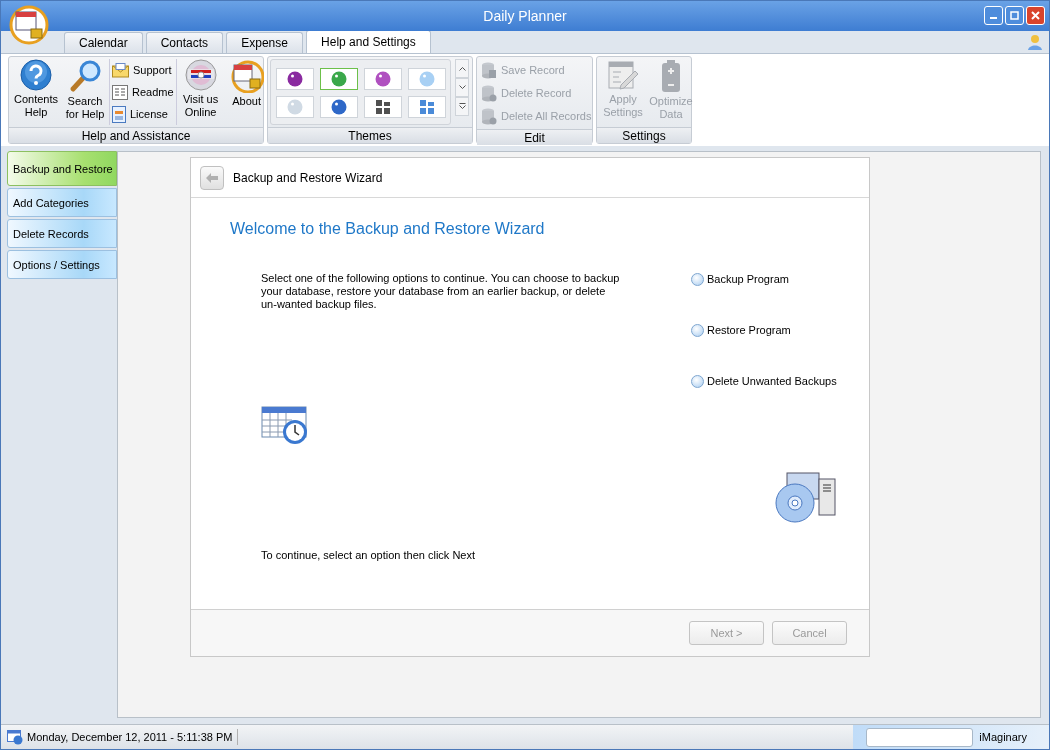  I want to click on ribbon-button: Search for Help, so click(85, 90).